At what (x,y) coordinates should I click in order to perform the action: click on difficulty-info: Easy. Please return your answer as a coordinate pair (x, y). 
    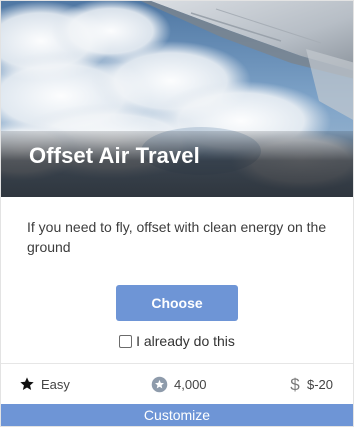
    Looking at the image, I should click on (44, 384).